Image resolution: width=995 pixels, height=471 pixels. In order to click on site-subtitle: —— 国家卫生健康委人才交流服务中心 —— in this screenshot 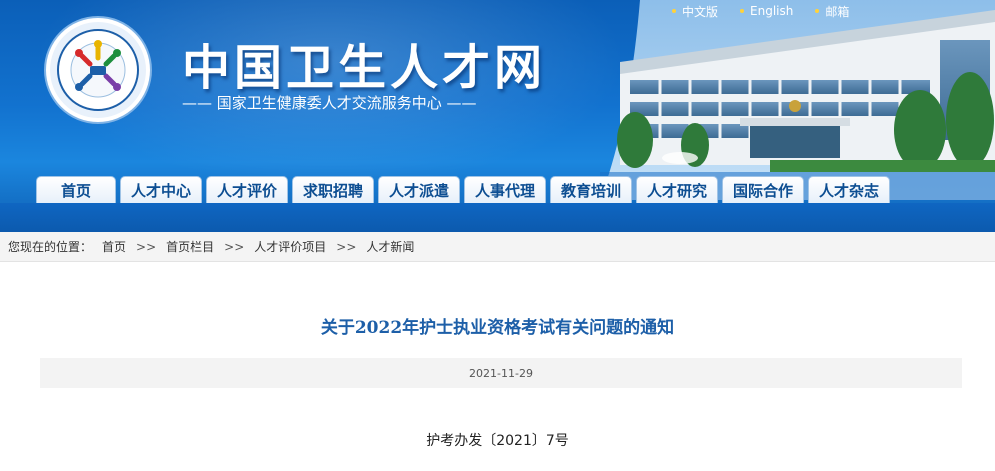, I will do `click(329, 103)`.